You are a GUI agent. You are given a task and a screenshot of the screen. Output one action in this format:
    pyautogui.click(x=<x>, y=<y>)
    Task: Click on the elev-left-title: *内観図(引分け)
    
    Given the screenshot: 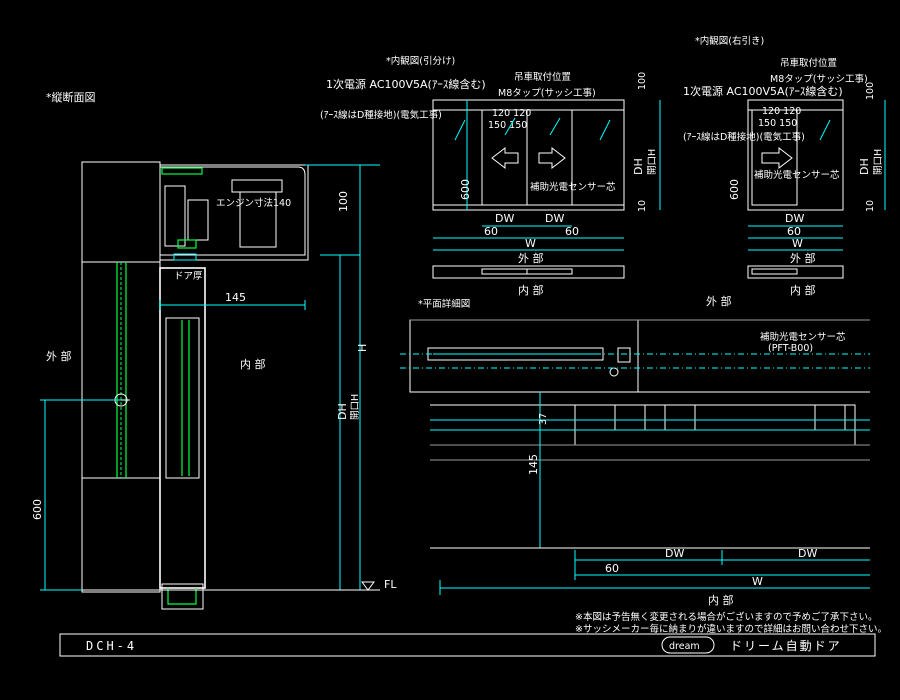 What is the action you would take?
    pyautogui.click(x=420, y=61)
    